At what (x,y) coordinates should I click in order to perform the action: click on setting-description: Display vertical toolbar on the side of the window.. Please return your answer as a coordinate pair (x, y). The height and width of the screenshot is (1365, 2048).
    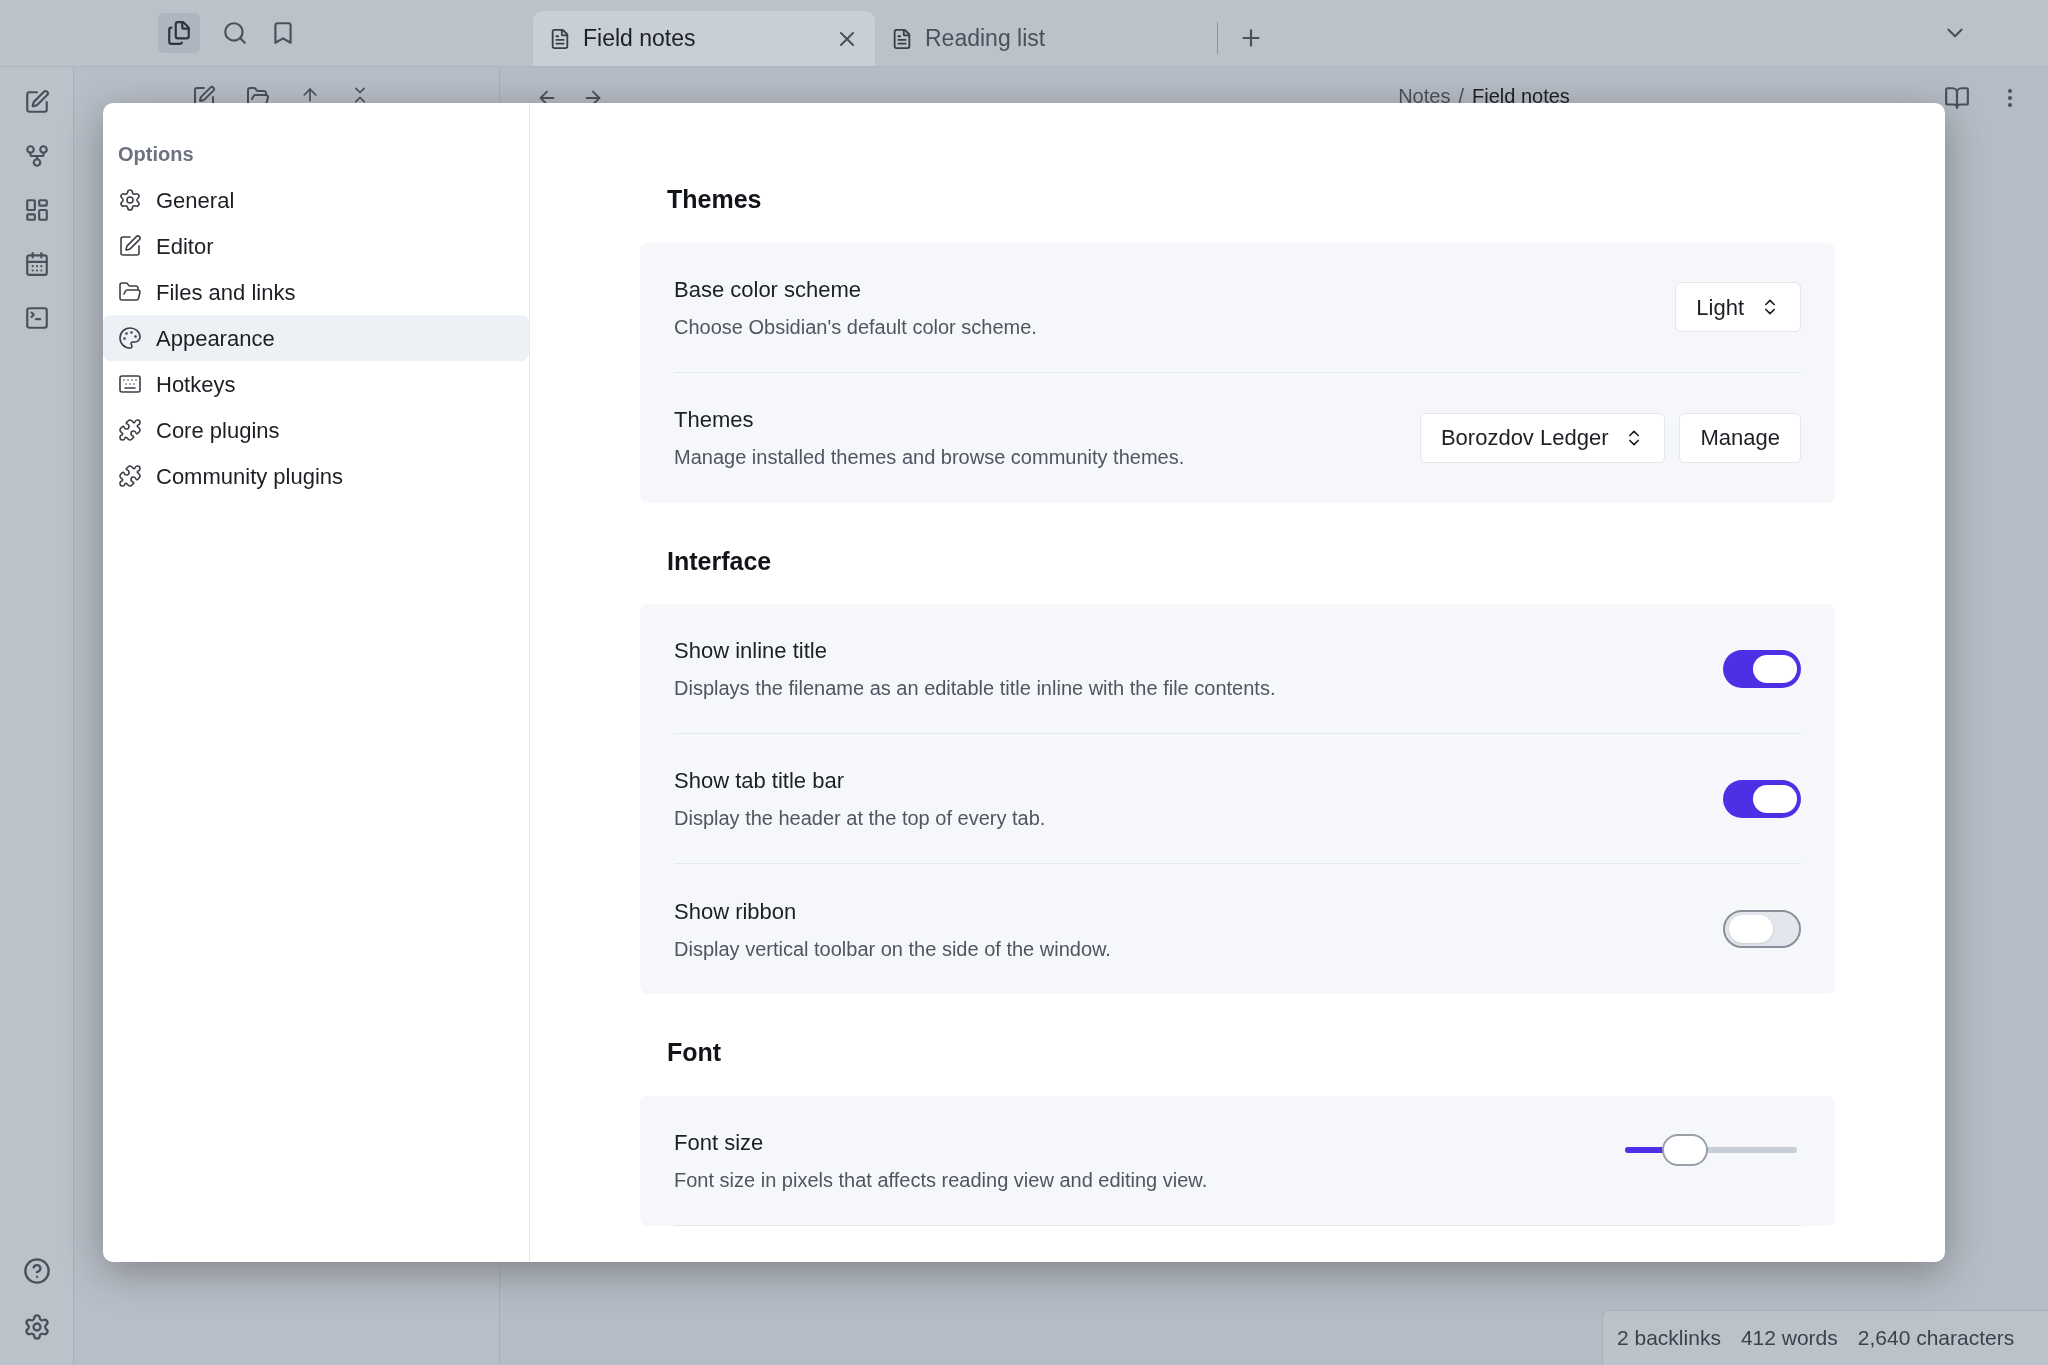
    Looking at the image, I should click on (892, 949).